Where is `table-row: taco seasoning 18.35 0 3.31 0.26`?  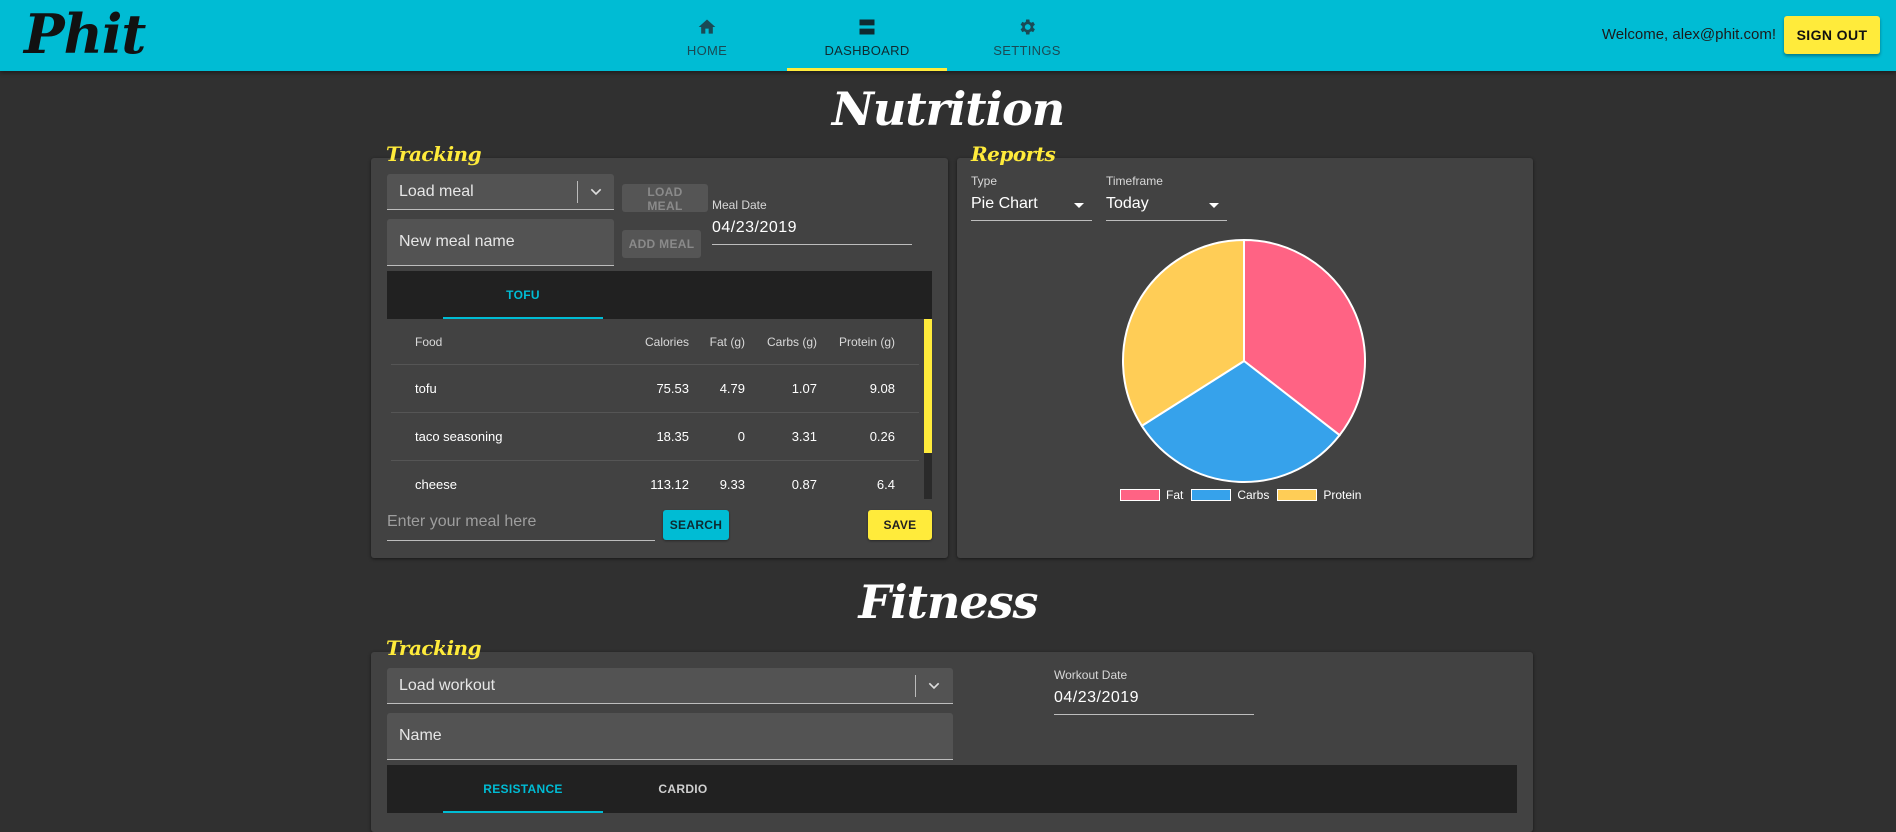
table-row: taco seasoning 18.35 0 3.31 0.26 is located at coordinates (655, 437).